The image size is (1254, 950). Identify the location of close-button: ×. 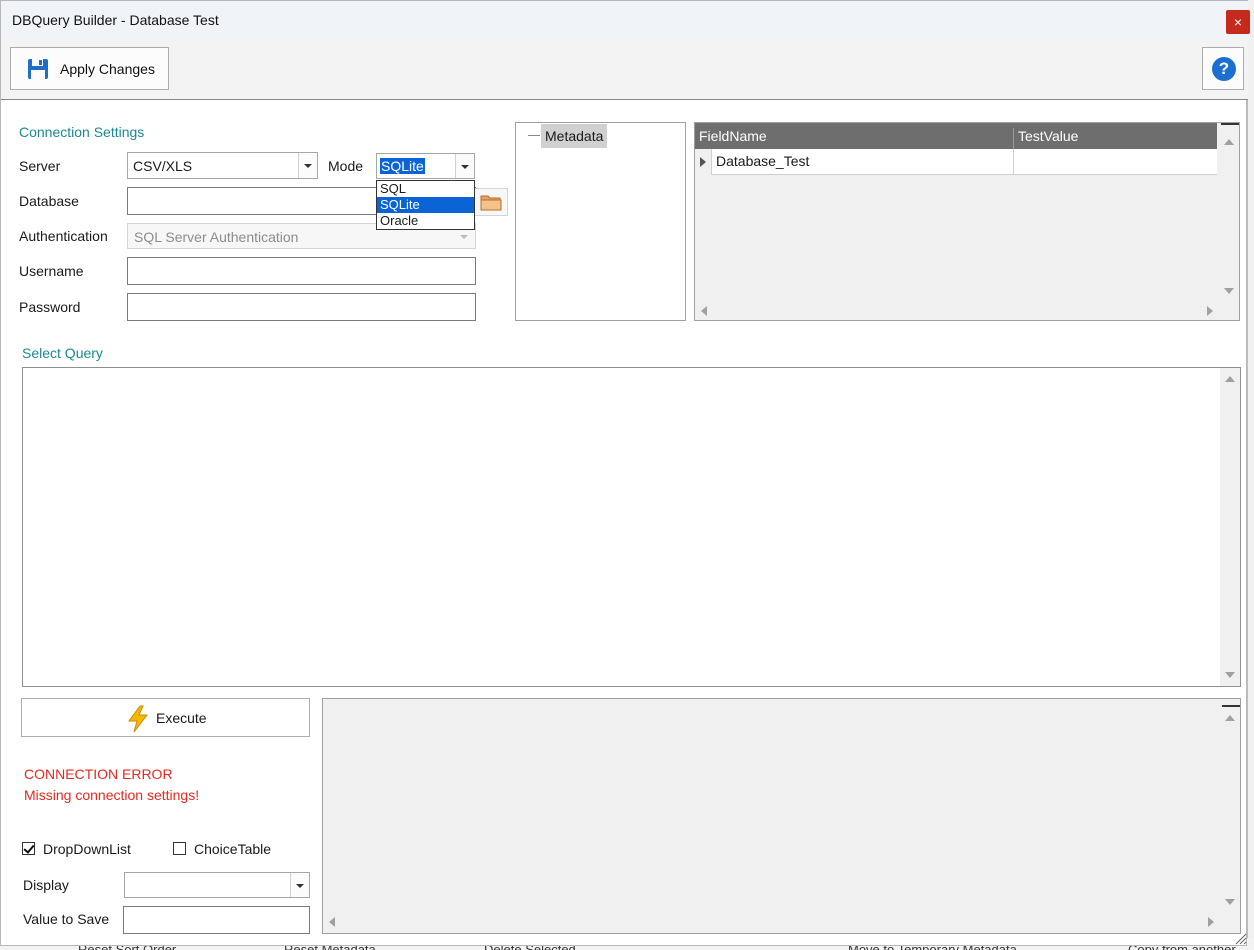
(1238, 22).